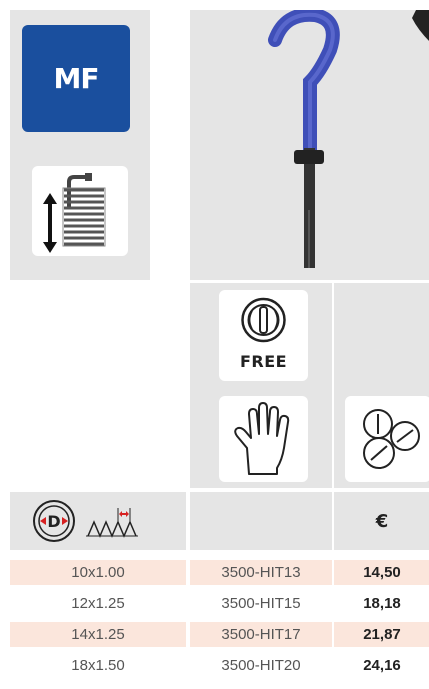 This screenshot has height=689, width=429. I want to click on code-cell: 3500-HIT13, so click(261, 572).